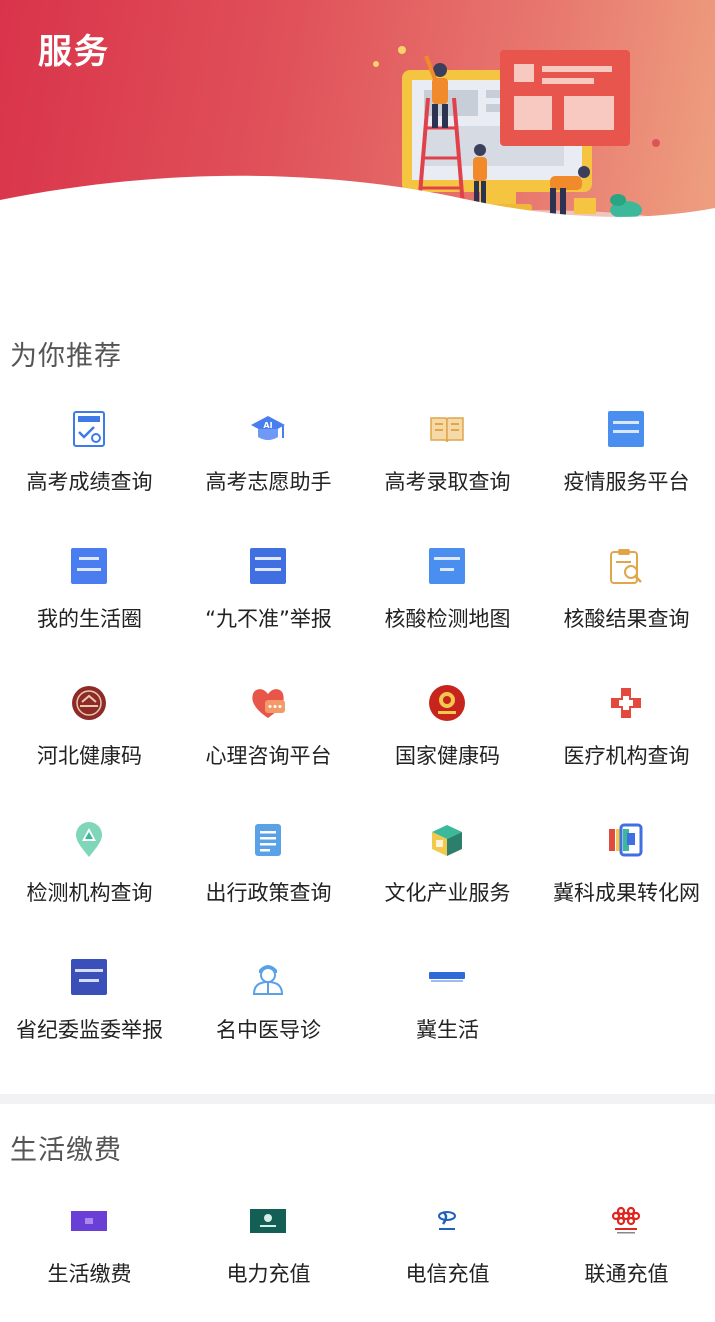  What do you see at coordinates (89, 482) in the screenshot?
I see `service-label: 高考成绩查询` at bounding box center [89, 482].